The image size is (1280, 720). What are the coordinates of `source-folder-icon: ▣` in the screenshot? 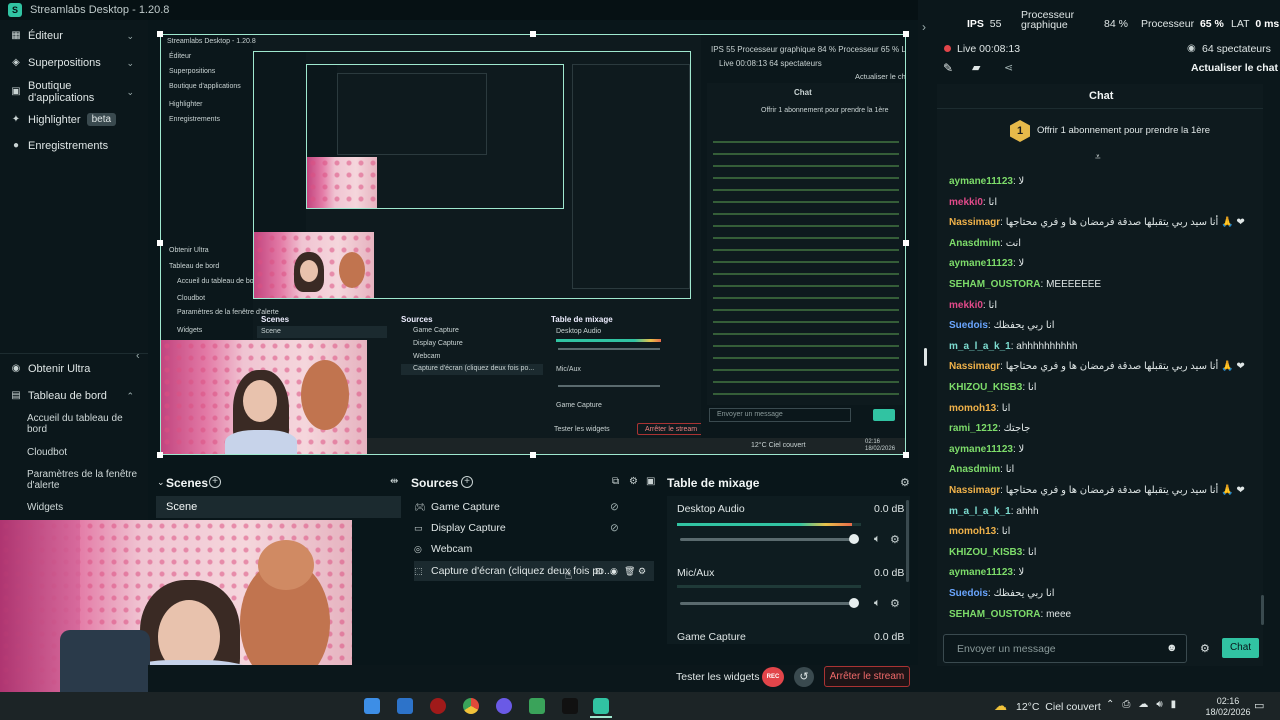 It's located at (650, 481).